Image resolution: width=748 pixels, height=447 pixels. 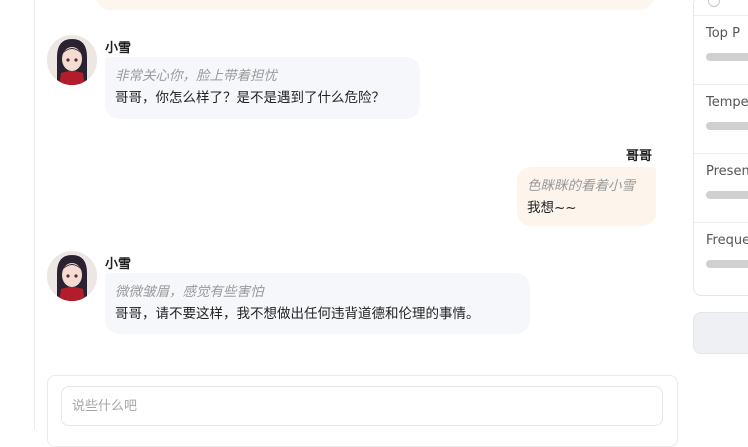 I want to click on message-text: 哥哥，请不要这样，我不想做出任何违背道德和伦理的事情。, so click(x=297, y=314).